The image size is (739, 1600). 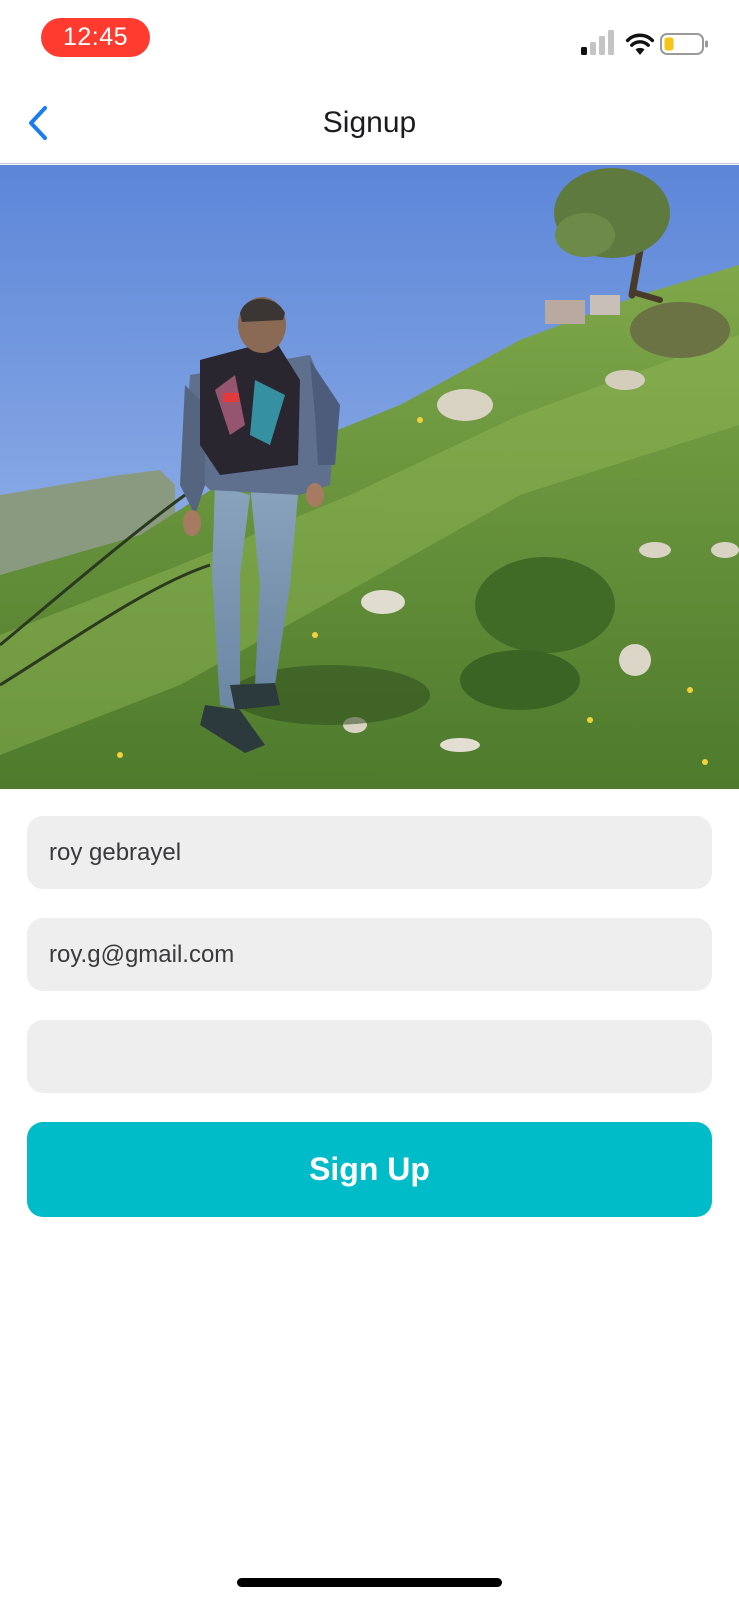 What do you see at coordinates (369, 954) in the screenshot?
I see `email-field` at bounding box center [369, 954].